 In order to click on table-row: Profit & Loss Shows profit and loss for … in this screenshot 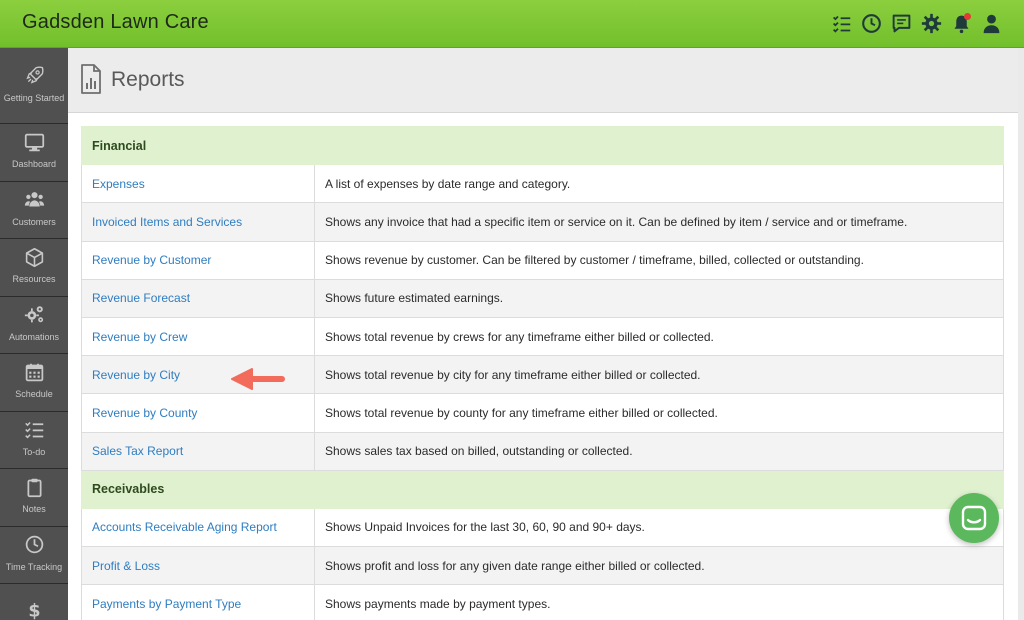, I will do `click(542, 566)`.